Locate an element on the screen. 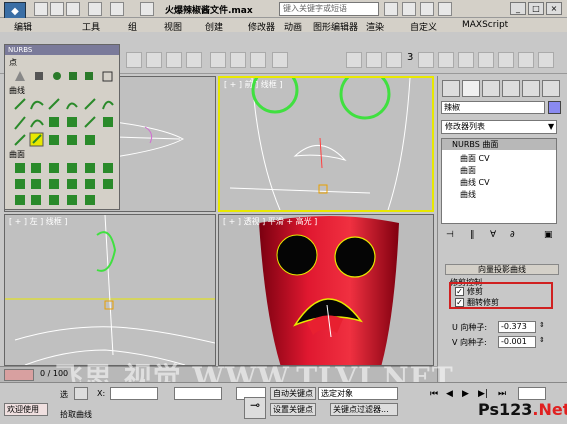 The height and width of the screenshot is (424, 567). chevron-down-icon: ▼ is located at coordinates (551, 126).